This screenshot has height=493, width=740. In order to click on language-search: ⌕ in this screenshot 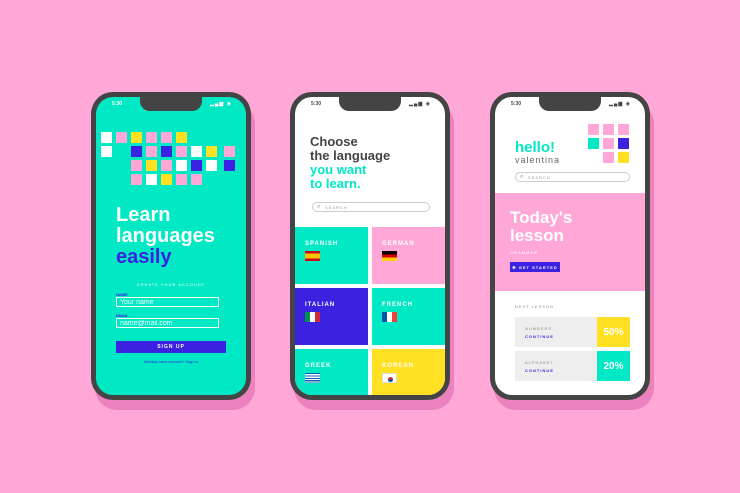, I will do `click(371, 207)`.